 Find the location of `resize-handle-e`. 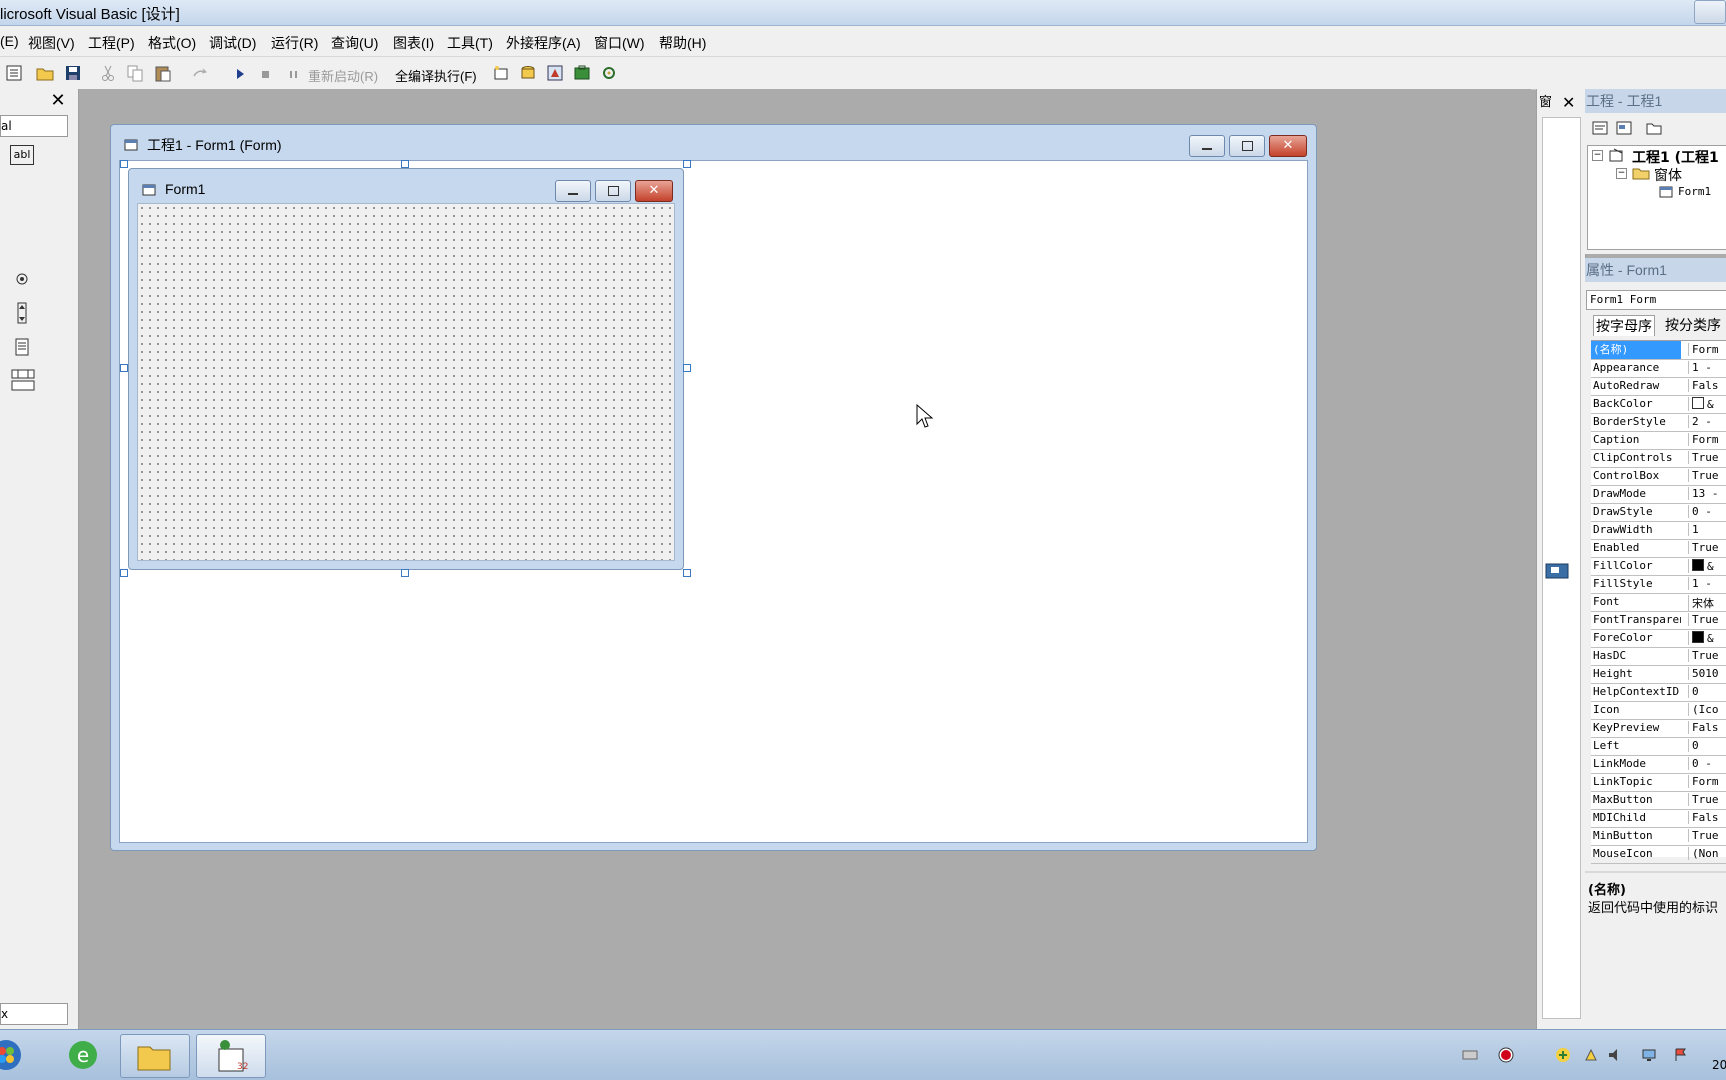

resize-handle-e is located at coordinates (687, 368).